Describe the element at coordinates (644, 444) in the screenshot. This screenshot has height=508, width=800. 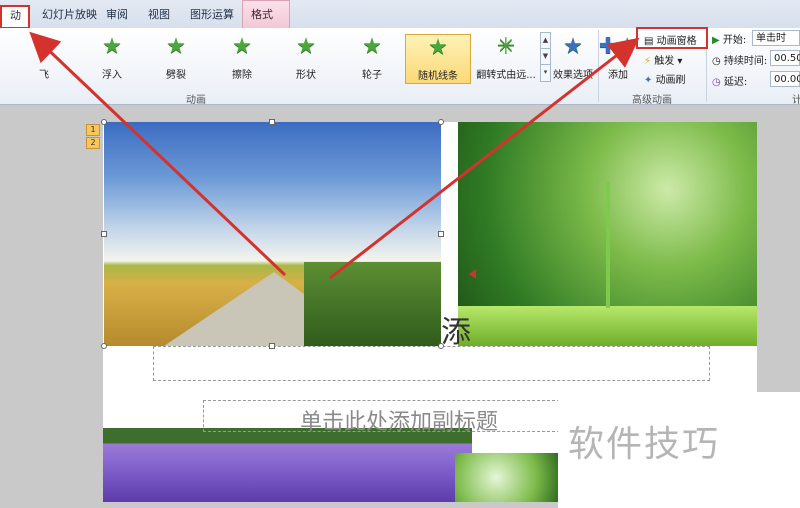
I see `watermark-text: 软件技巧` at that location.